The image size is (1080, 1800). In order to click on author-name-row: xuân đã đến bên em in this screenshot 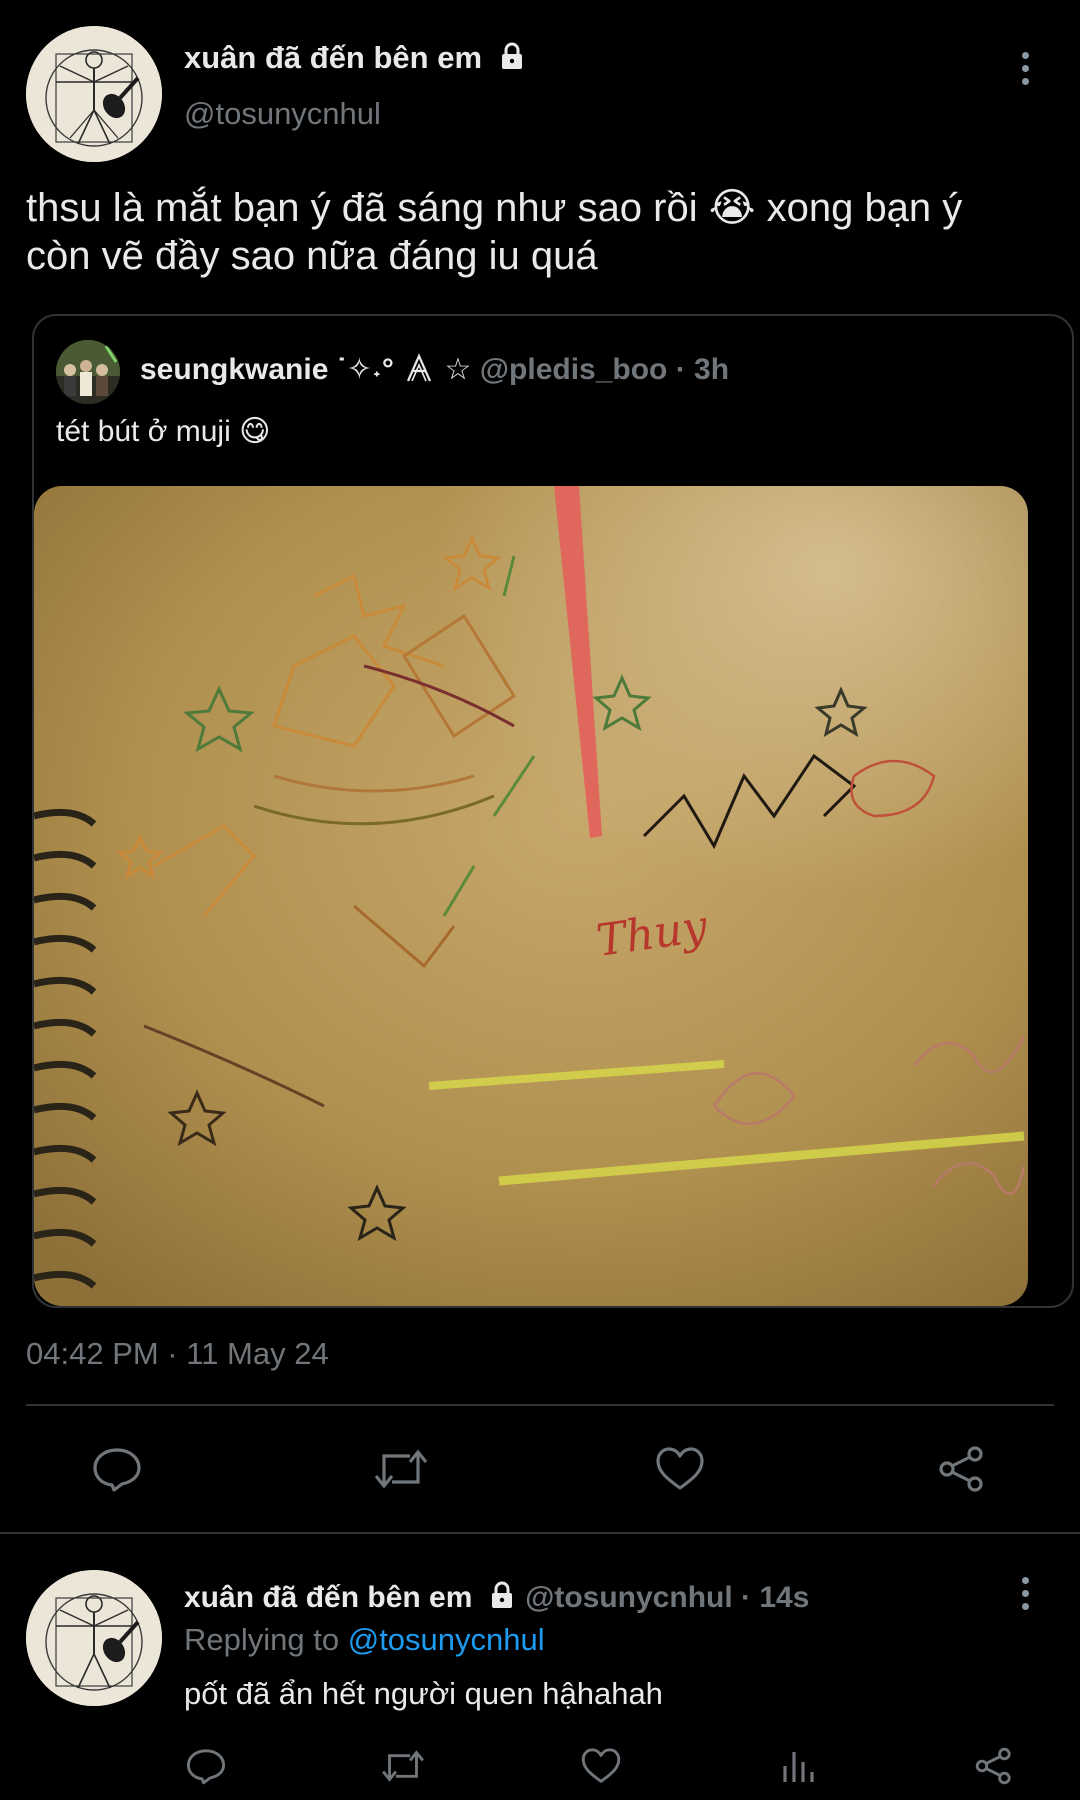, I will do `click(355, 58)`.